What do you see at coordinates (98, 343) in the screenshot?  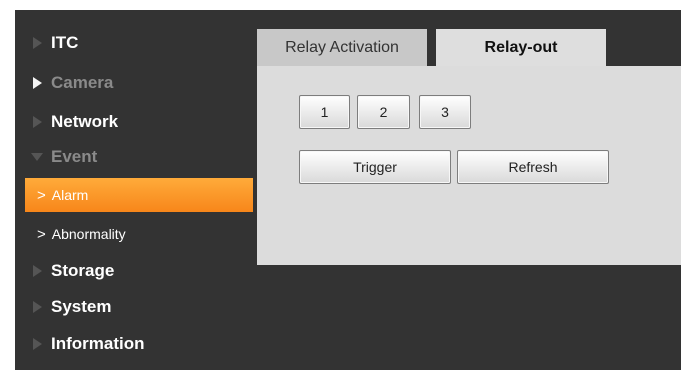 I see `sidebar-item-label: Information` at bounding box center [98, 343].